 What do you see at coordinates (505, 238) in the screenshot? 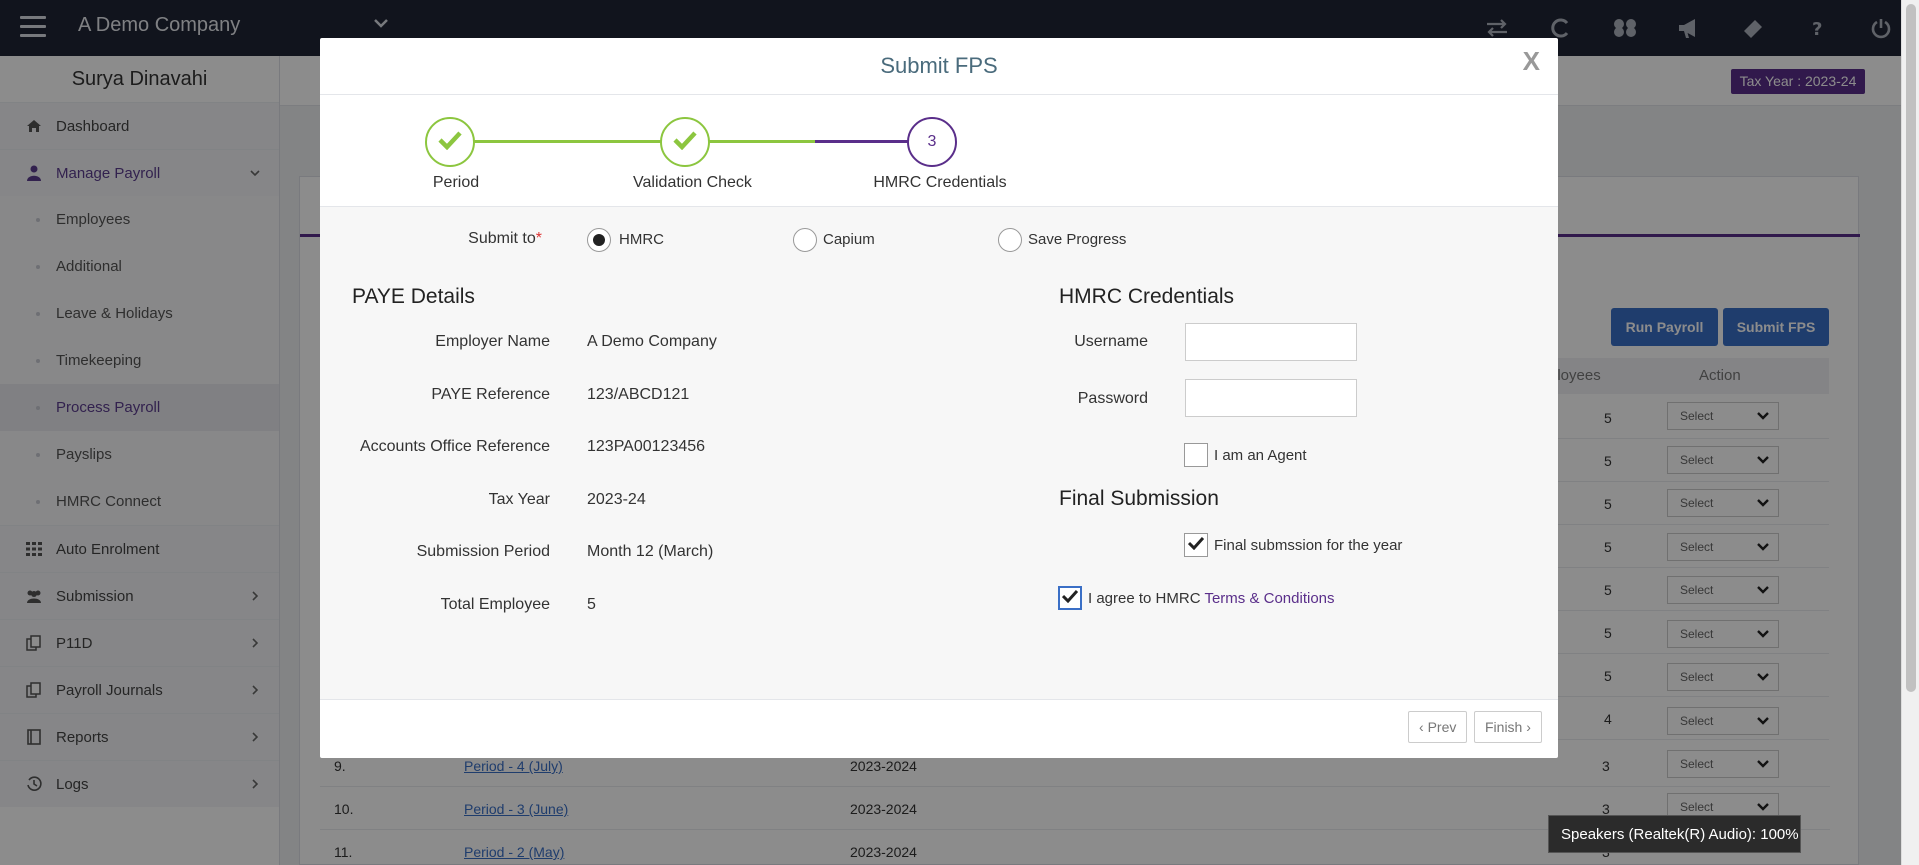
I see `submit-to-label: Submit to*` at bounding box center [505, 238].